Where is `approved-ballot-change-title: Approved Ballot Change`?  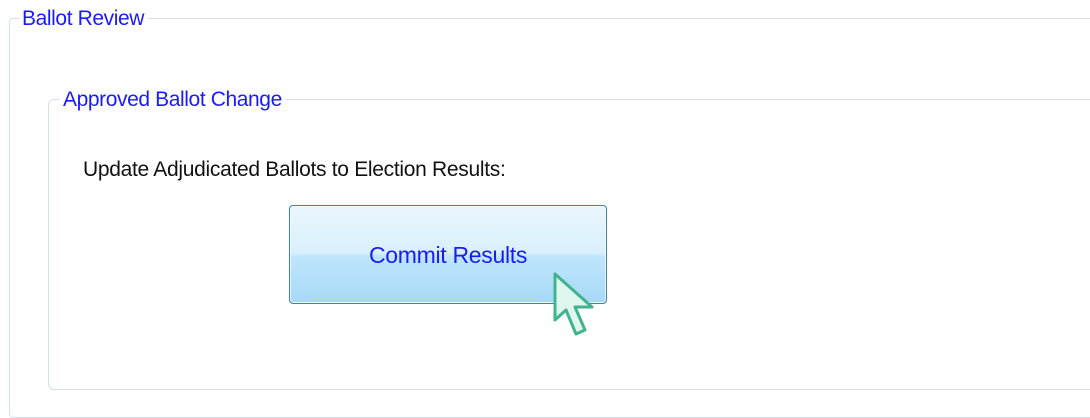
approved-ballot-change-title: Approved Ballot Change is located at coordinates (172, 100).